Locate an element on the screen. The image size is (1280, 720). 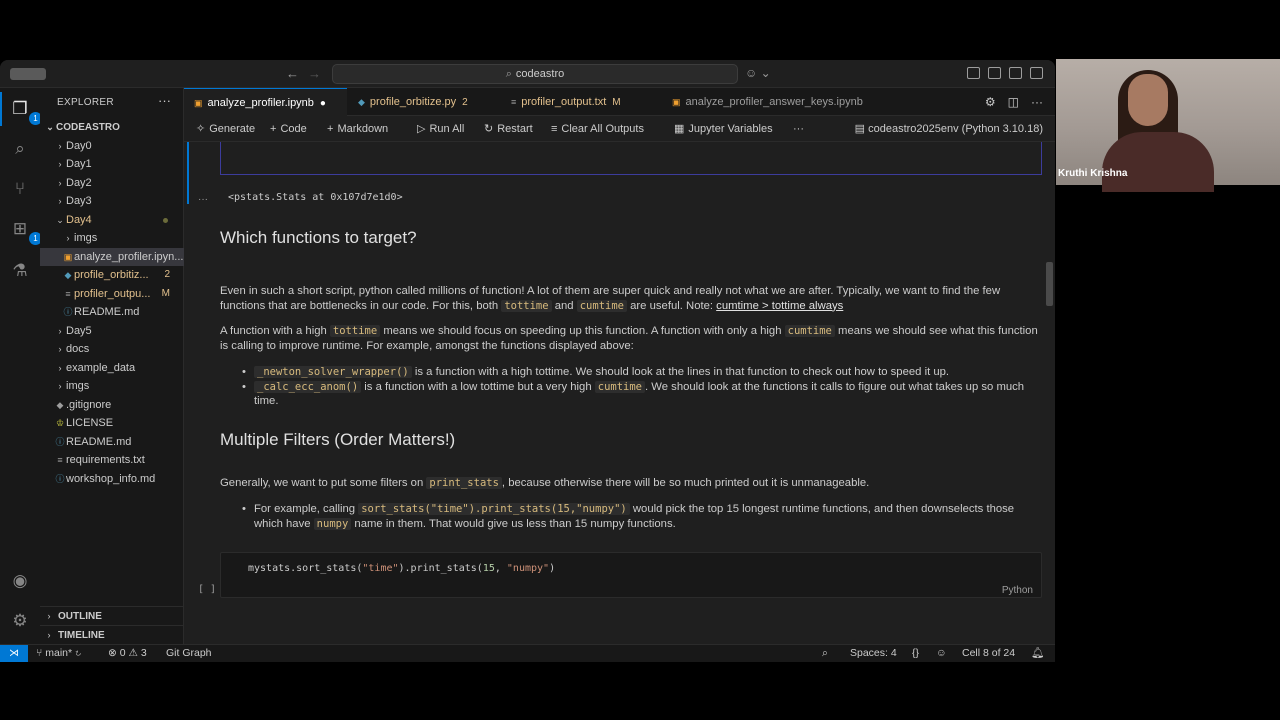
cumtime-link: cumtime > tottime always is located at coordinates (779, 306).